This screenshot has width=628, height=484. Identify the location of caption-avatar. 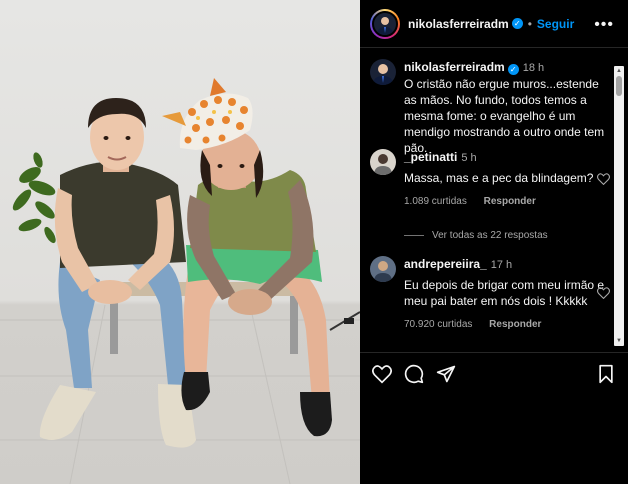
(383, 72).